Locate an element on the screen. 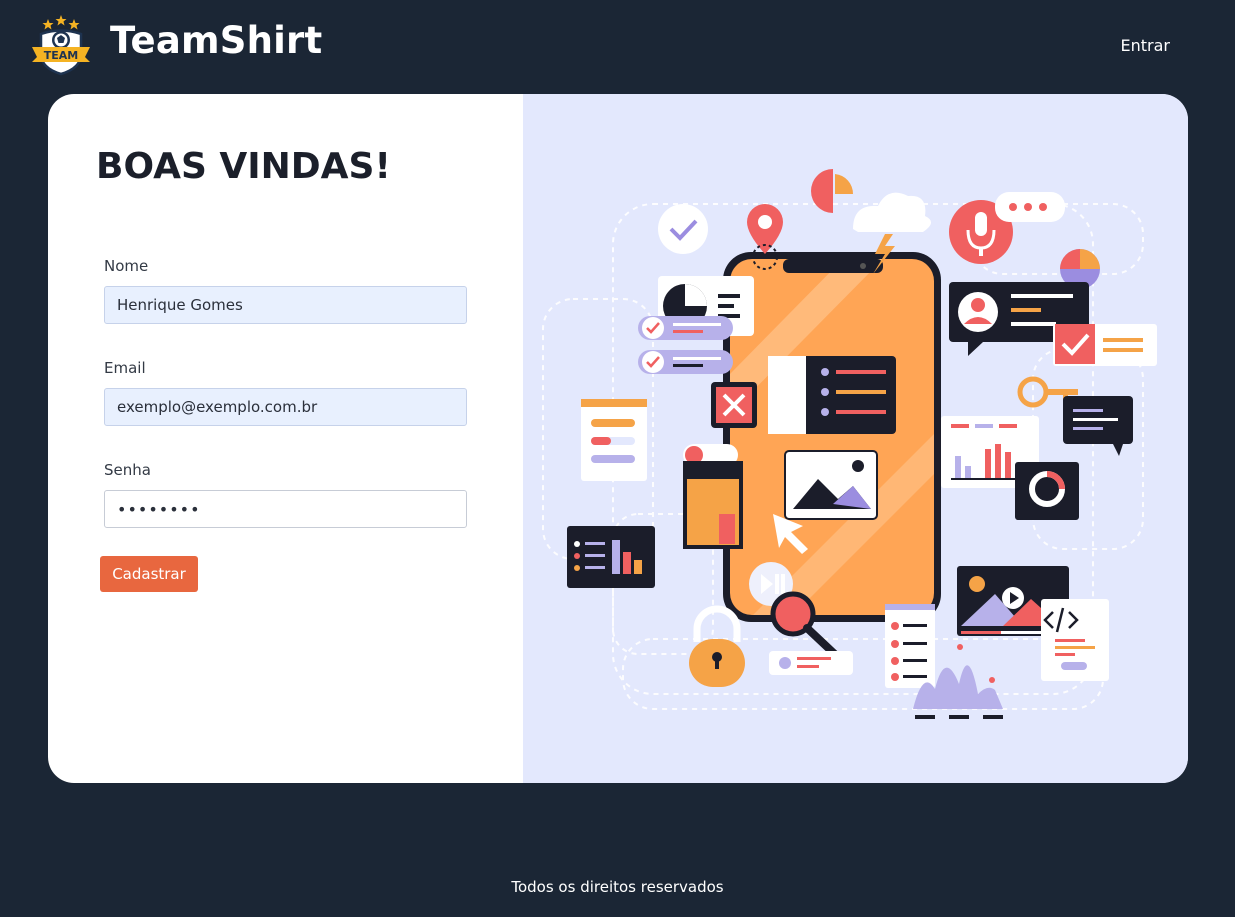  logo-text: TEAM is located at coordinates (61, 55).